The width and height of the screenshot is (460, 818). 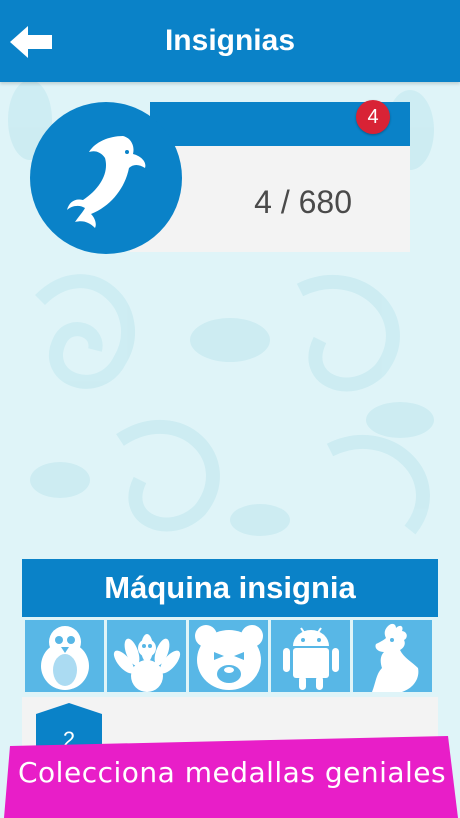 I want to click on badge-icon-row, so click(x=231, y=656).